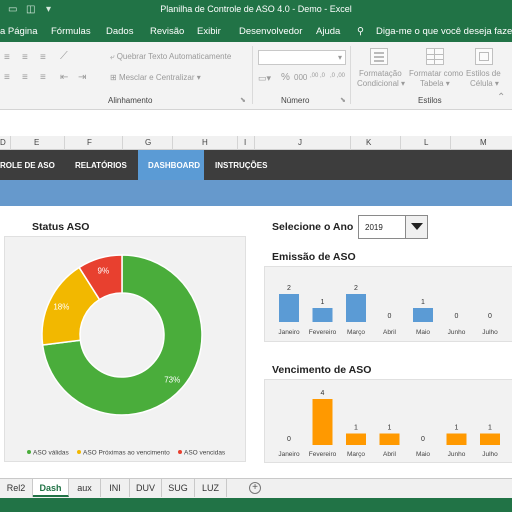 Image resolution: width=512 pixels, height=512 pixels. Describe the element at coordinates (211, 488) in the screenshot. I see `sheet-tab-luz: LUZ` at that location.